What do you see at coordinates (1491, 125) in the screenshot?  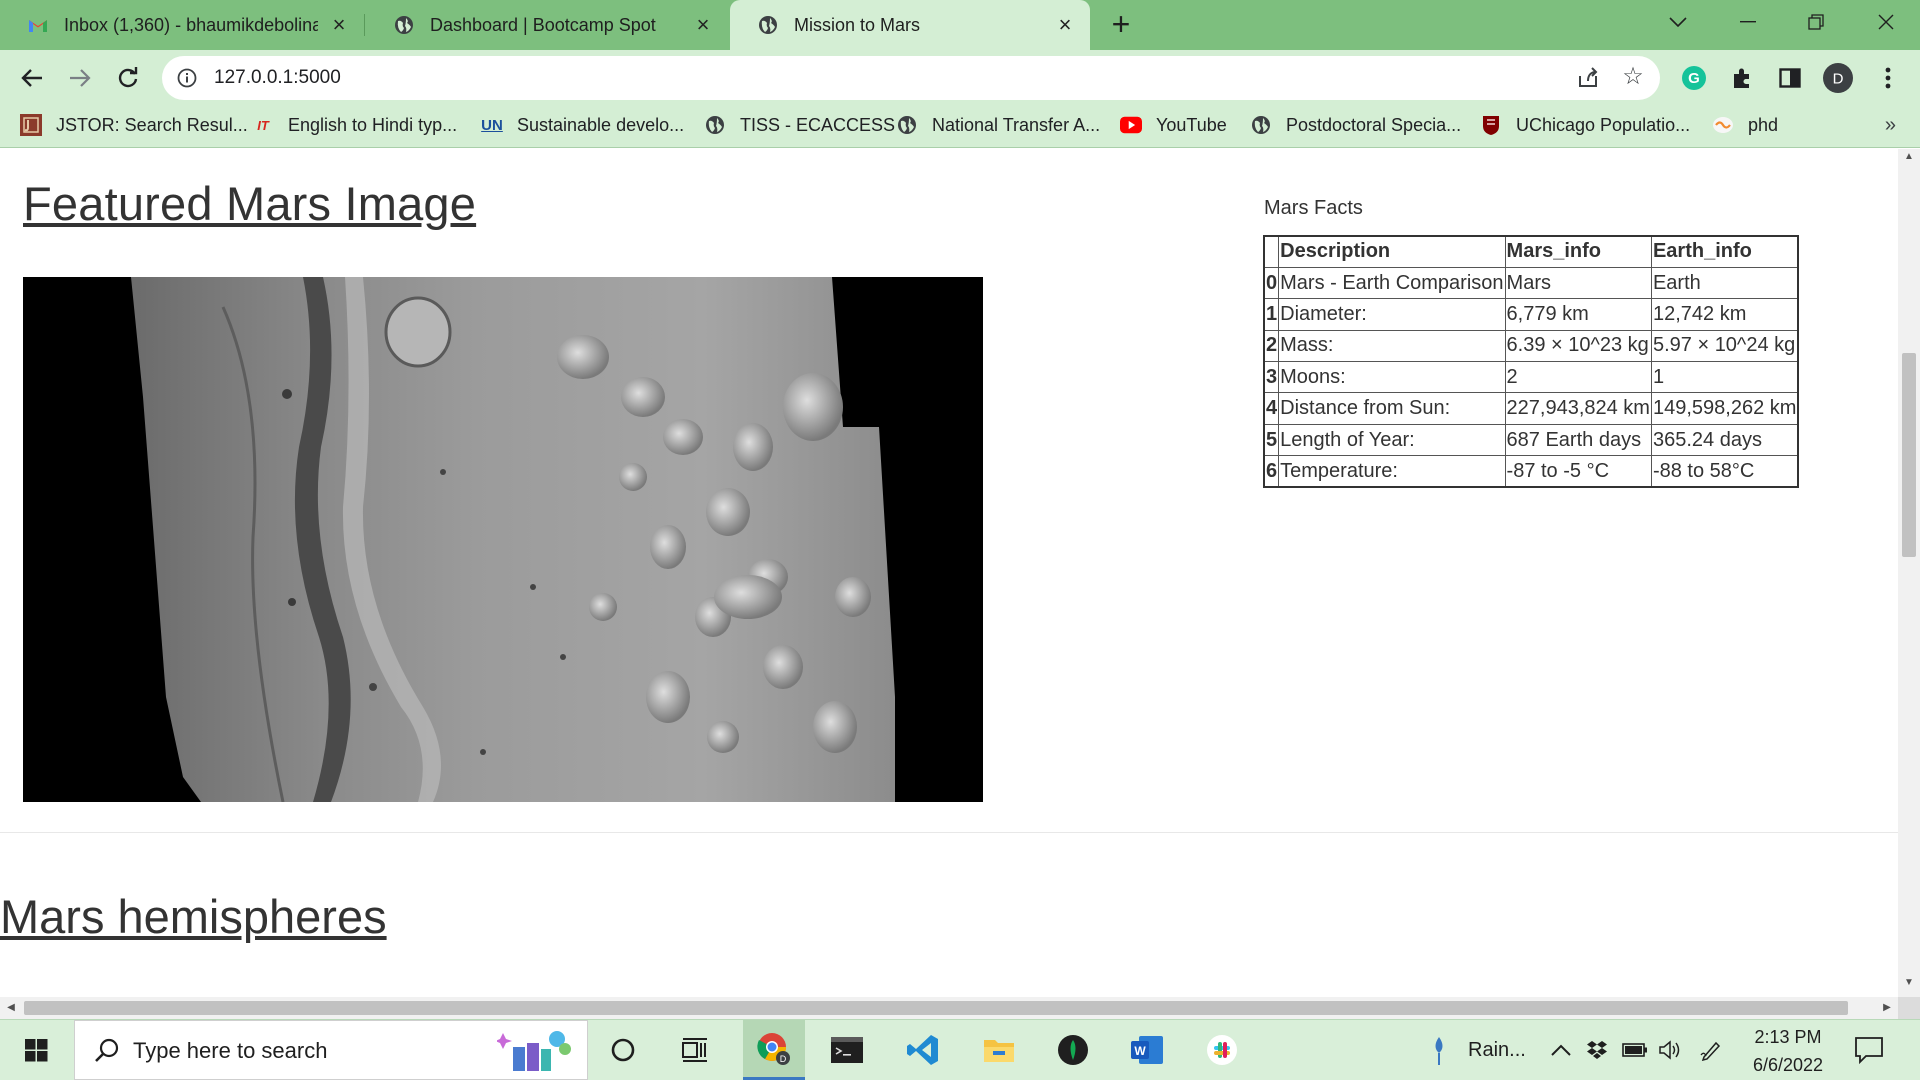 I see `uchicago-icon` at bounding box center [1491, 125].